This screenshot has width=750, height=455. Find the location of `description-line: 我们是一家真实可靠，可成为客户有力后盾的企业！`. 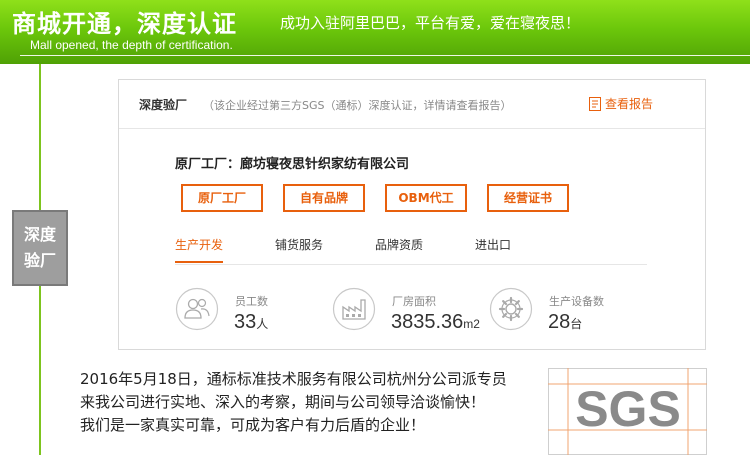

description-line: 我们是一家真实可靠，可成为客户有力后盾的企业！ is located at coordinates (253, 425).